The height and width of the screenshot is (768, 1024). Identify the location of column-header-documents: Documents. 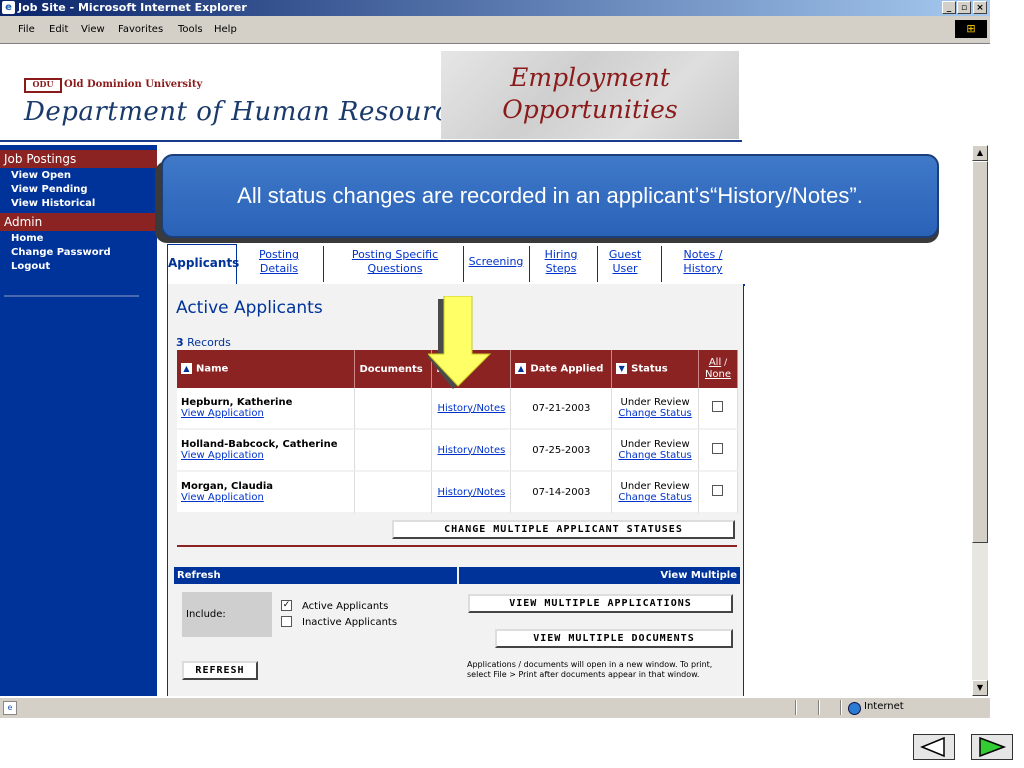
(394, 369).